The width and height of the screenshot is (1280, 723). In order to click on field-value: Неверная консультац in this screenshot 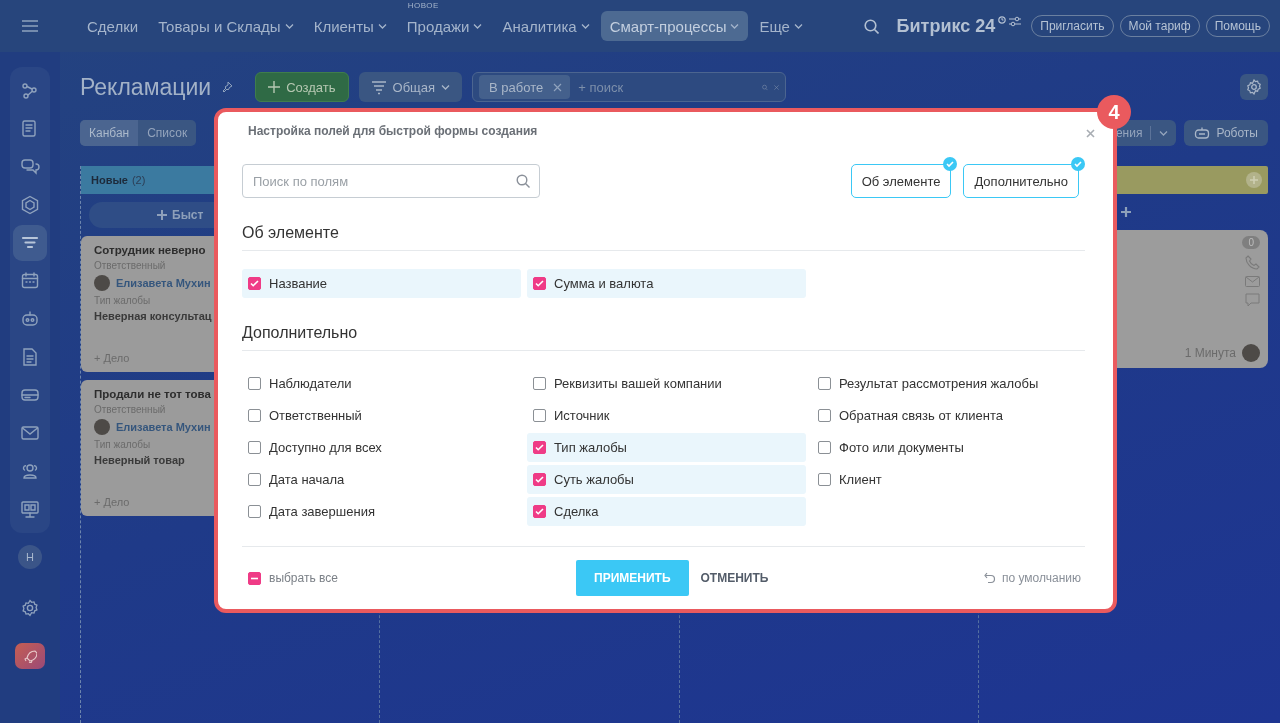, I will do `click(153, 316)`.